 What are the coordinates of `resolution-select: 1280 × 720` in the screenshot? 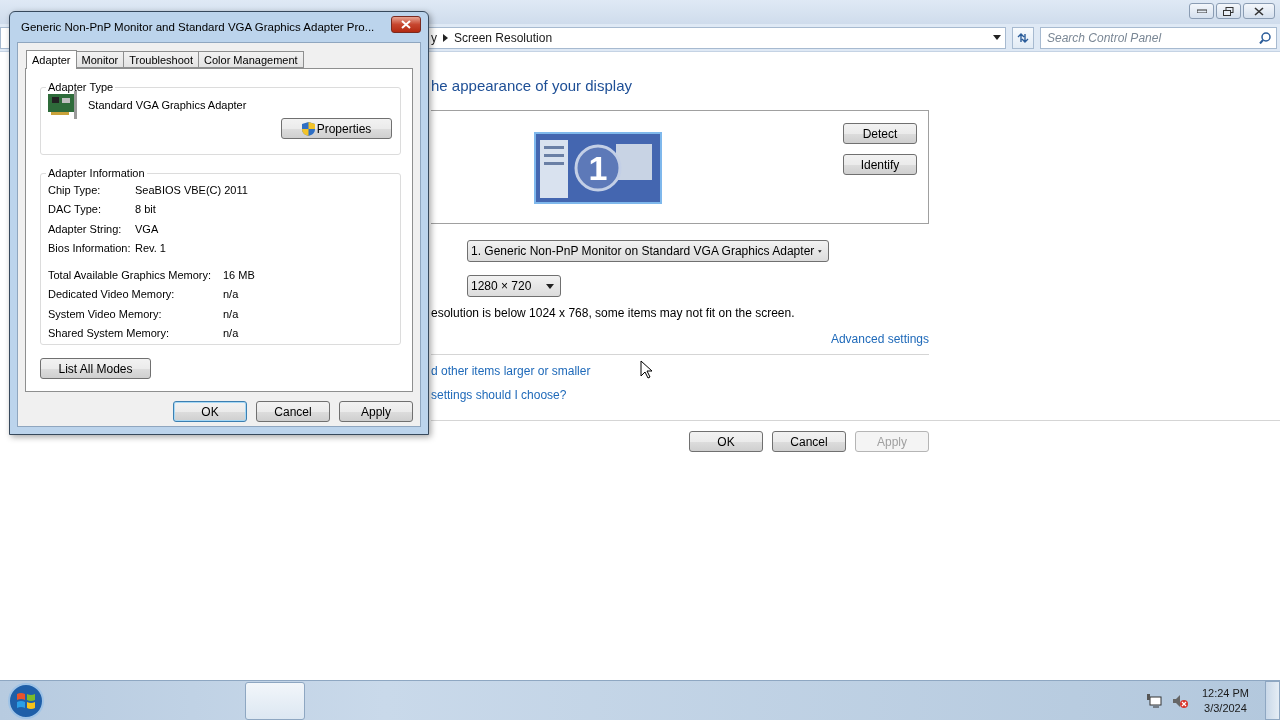 It's located at (514, 286).